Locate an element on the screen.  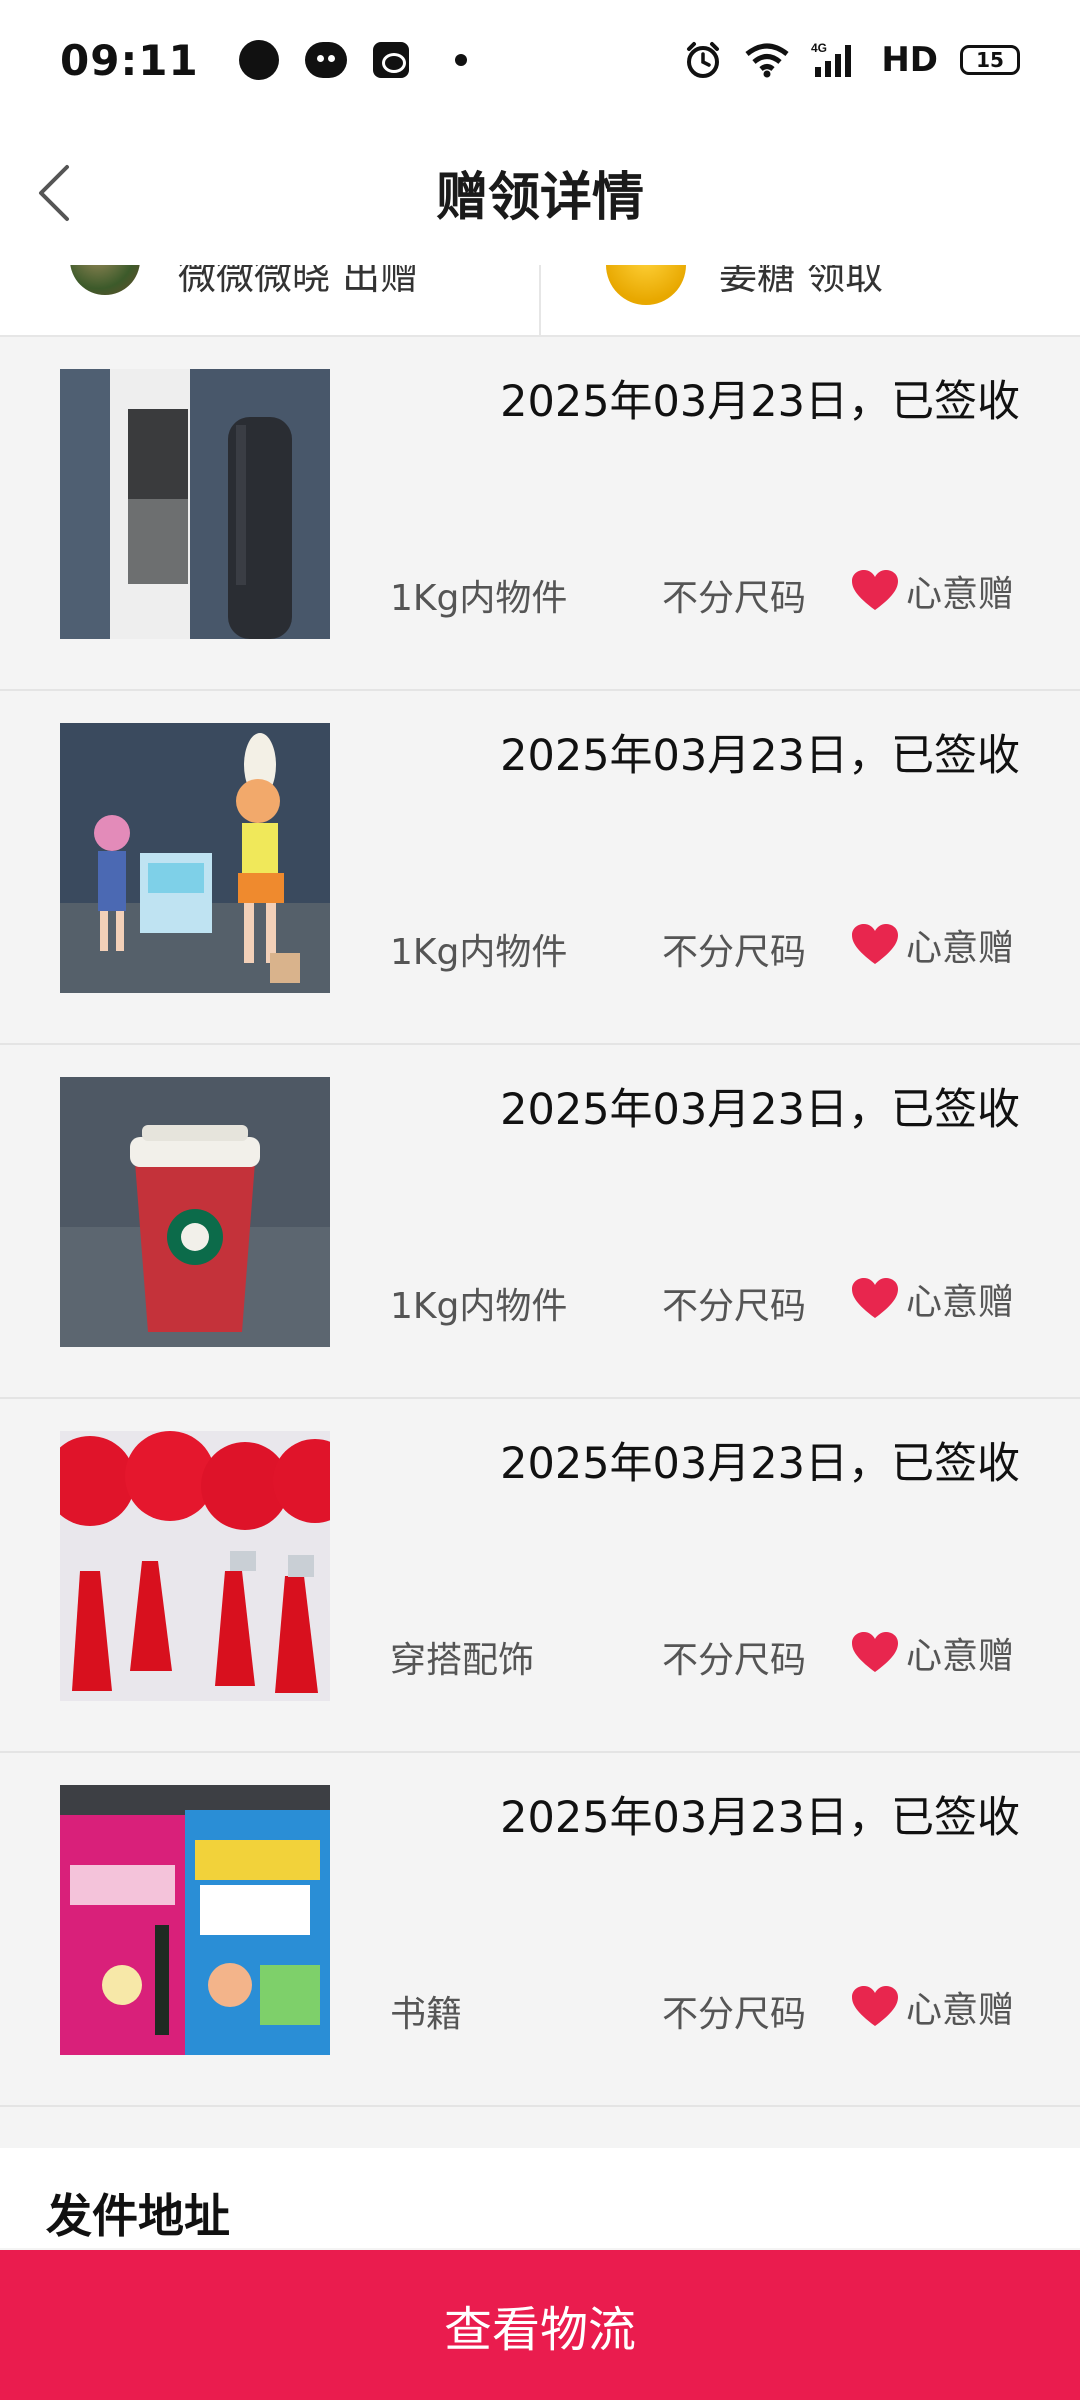
hd-indicator: HD is located at coordinates (909, 60).